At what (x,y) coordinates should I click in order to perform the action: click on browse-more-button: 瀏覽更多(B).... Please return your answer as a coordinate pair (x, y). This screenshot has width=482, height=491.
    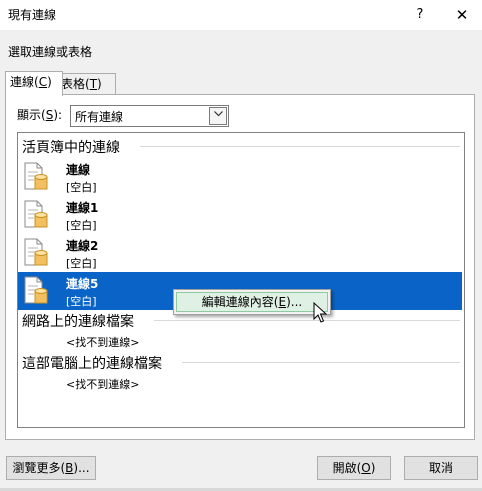
    Looking at the image, I should click on (51, 468).